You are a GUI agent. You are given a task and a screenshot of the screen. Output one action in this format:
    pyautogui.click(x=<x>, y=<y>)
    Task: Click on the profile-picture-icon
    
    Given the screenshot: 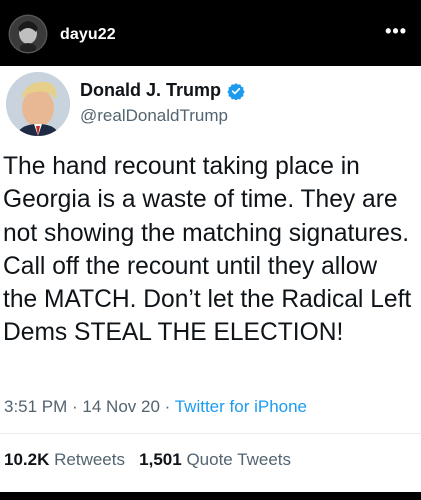 What is the action you would take?
    pyautogui.click(x=28, y=34)
    